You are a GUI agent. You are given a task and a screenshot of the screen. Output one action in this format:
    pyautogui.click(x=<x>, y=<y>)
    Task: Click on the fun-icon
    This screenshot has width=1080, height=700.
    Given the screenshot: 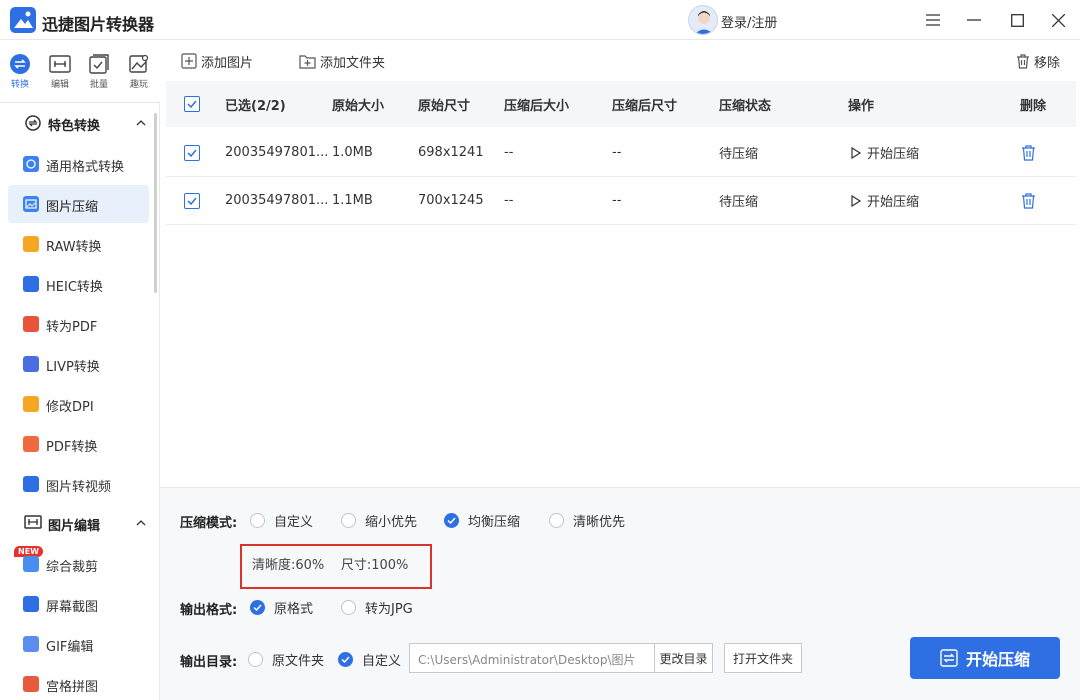 What is the action you would take?
    pyautogui.click(x=139, y=64)
    